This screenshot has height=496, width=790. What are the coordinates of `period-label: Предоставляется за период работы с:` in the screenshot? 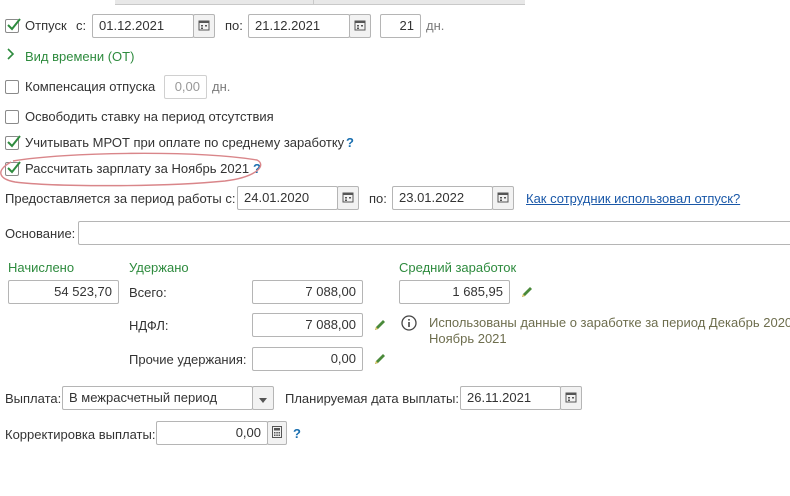 It's located at (120, 198).